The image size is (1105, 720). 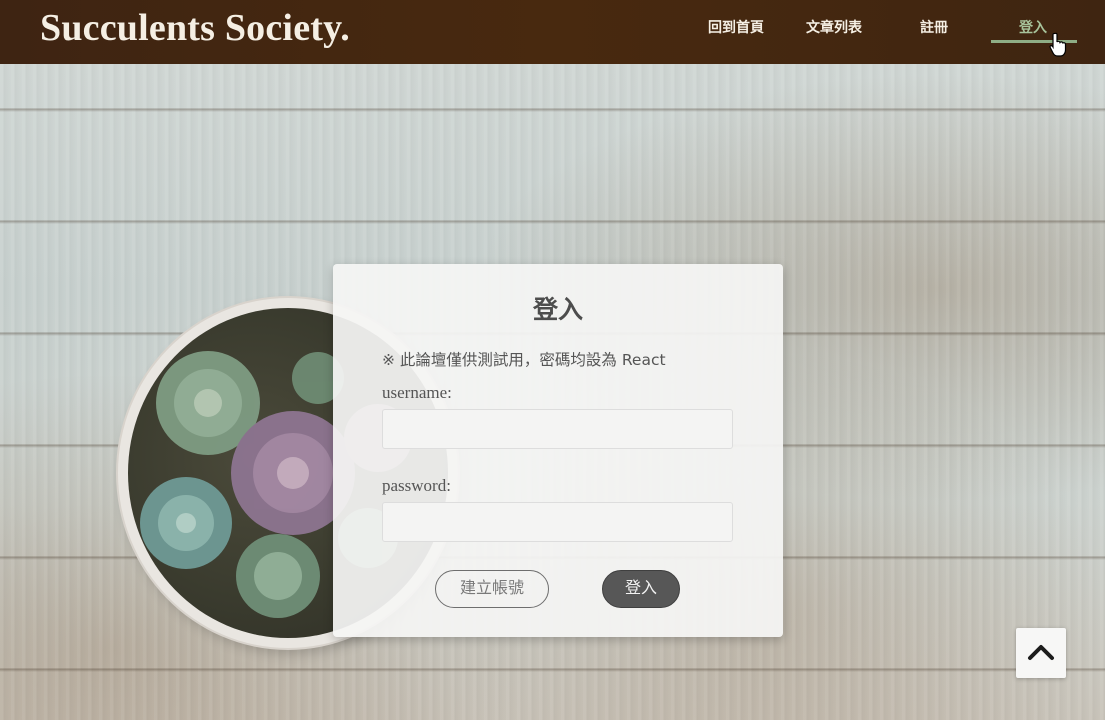 What do you see at coordinates (641, 589) in the screenshot?
I see `login-button: 登入` at bounding box center [641, 589].